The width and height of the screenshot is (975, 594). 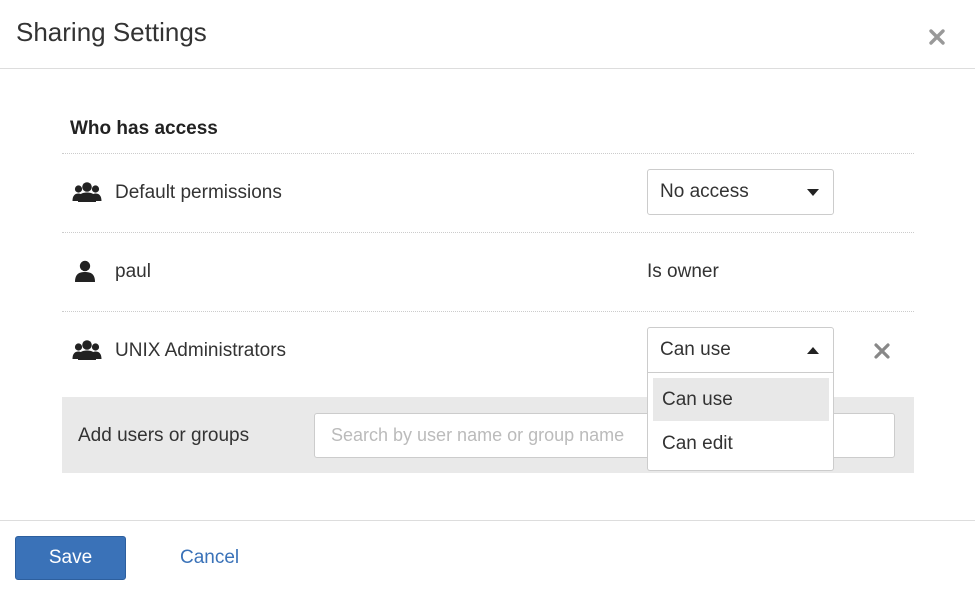 What do you see at coordinates (201, 350) in the screenshot?
I see `row-name: UNIX Administrators` at bounding box center [201, 350].